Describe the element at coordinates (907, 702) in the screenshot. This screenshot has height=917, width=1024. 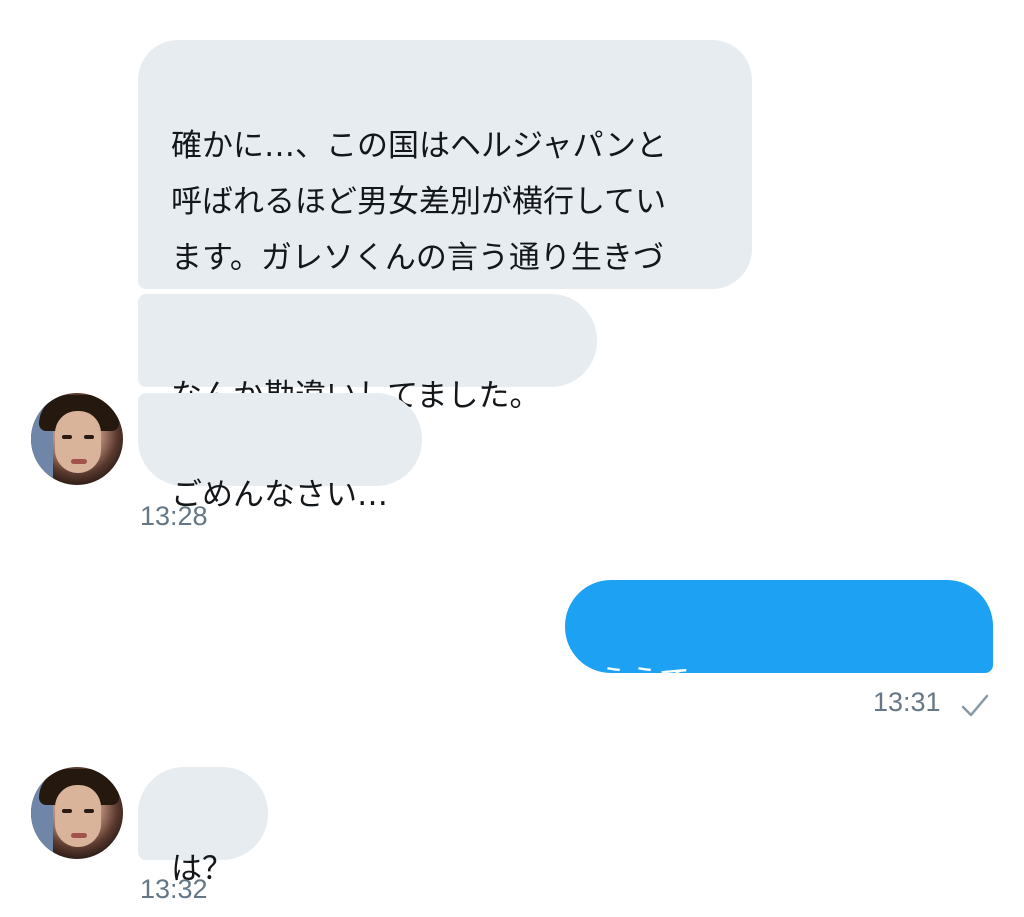
I see `message-timestamp: 13:31` at that location.